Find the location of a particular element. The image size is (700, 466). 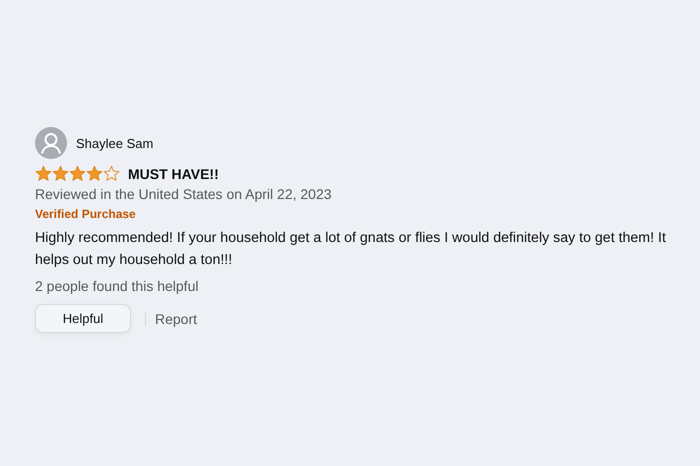

helpful-button: Helpful is located at coordinates (83, 318).